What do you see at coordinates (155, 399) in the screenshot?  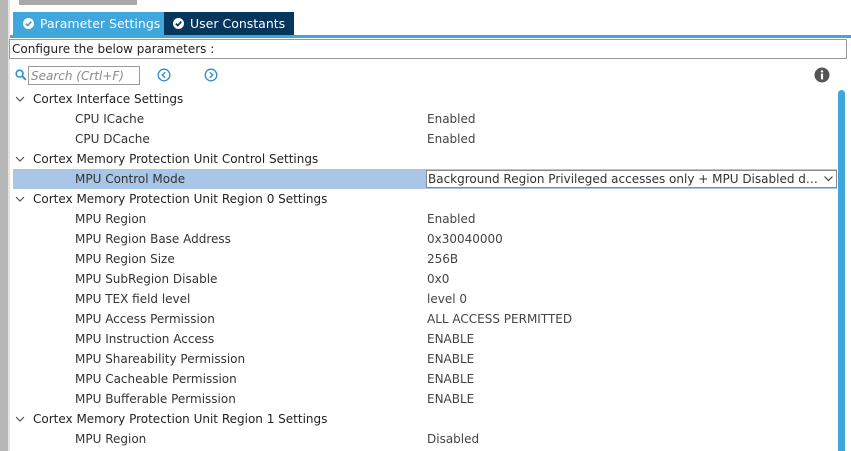 I see `param-label: MPU Bufferable Permission` at bounding box center [155, 399].